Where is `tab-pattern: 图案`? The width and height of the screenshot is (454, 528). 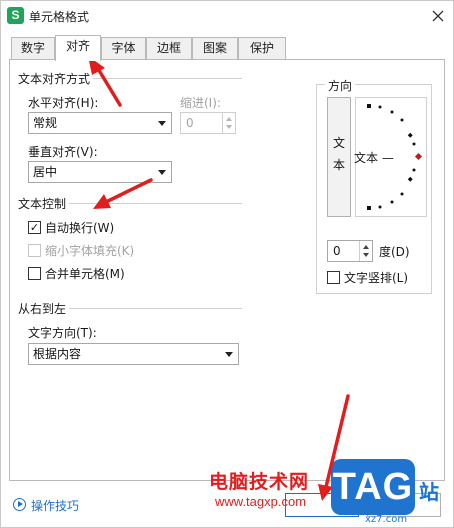 tab-pattern: 图案 is located at coordinates (215, 48).